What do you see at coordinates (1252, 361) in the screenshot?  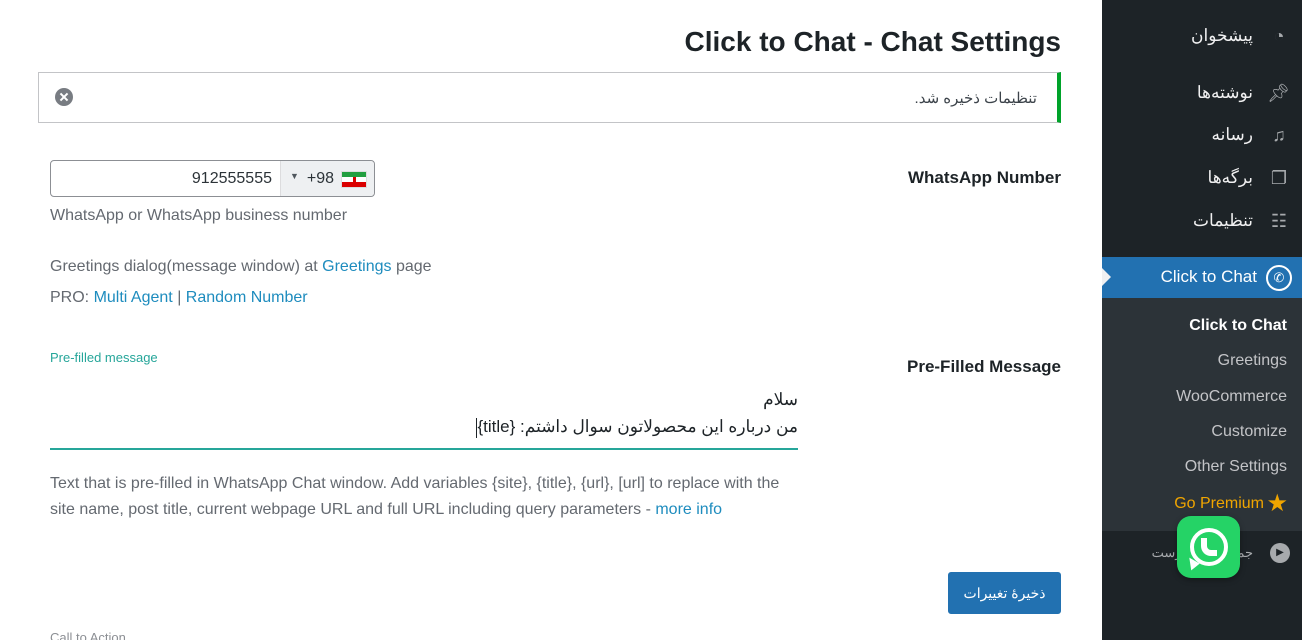 I see `submenu-greetings: Greetings` at bounding box center [1252, 361].